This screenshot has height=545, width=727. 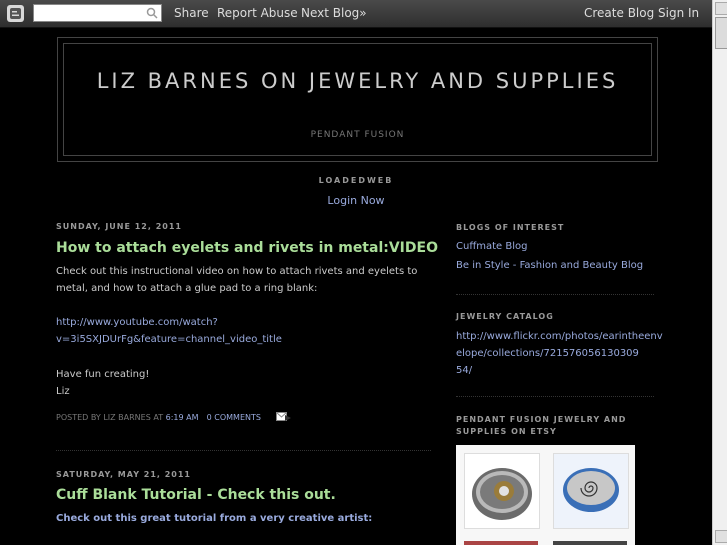 I want to click on search-input, so click(x=97, y=13).